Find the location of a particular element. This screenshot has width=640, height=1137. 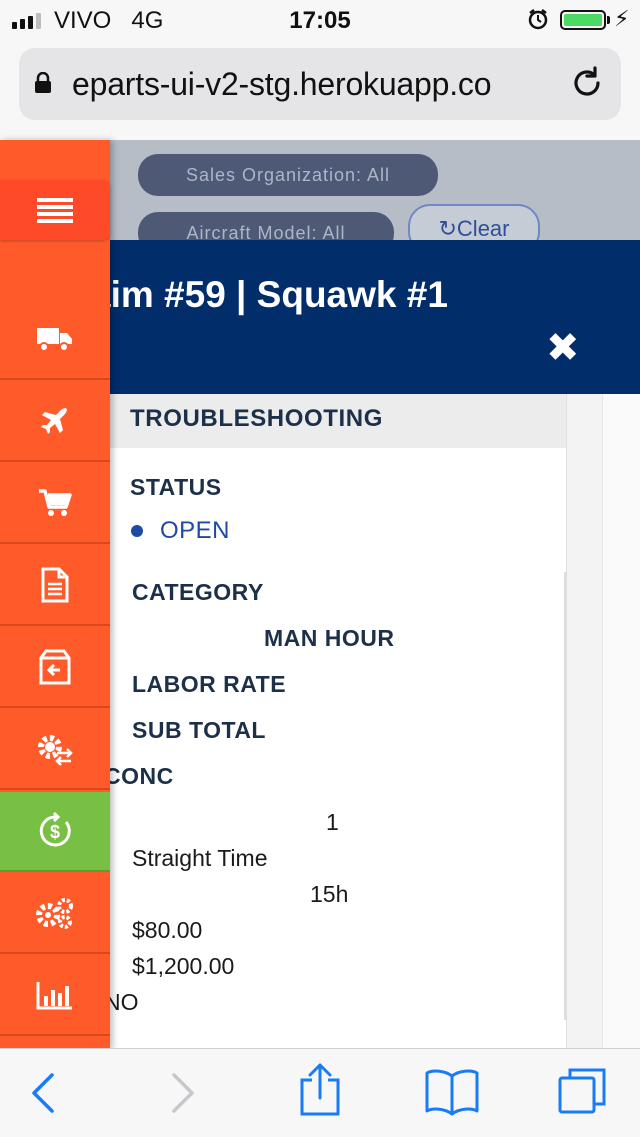

sidebar-item-shipping is located at coordinates (55, 340).